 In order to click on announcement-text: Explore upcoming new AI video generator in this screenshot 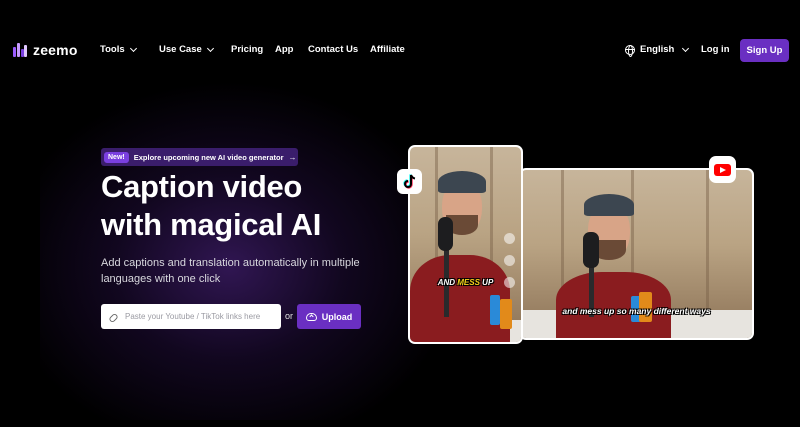, I will do `click(208, 157)`.